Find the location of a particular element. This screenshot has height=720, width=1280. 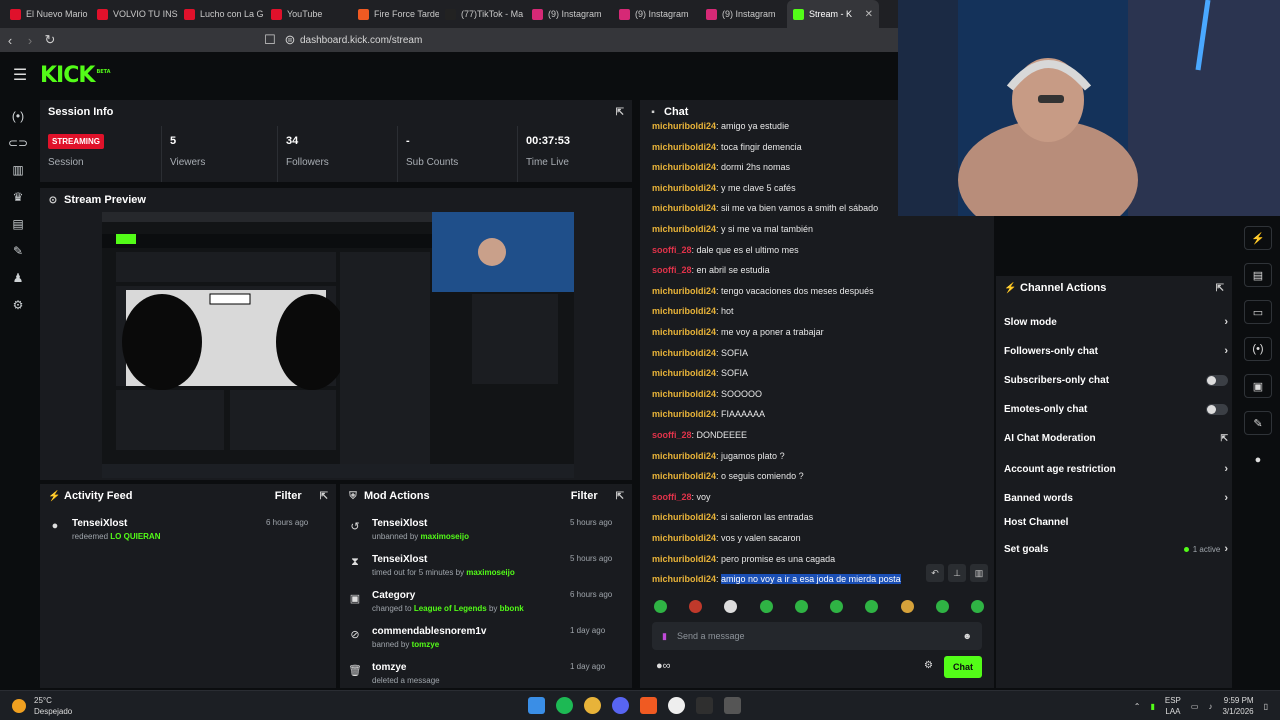

url-text: dashboard.kick.com/stream is located at coordinates (361, 40).